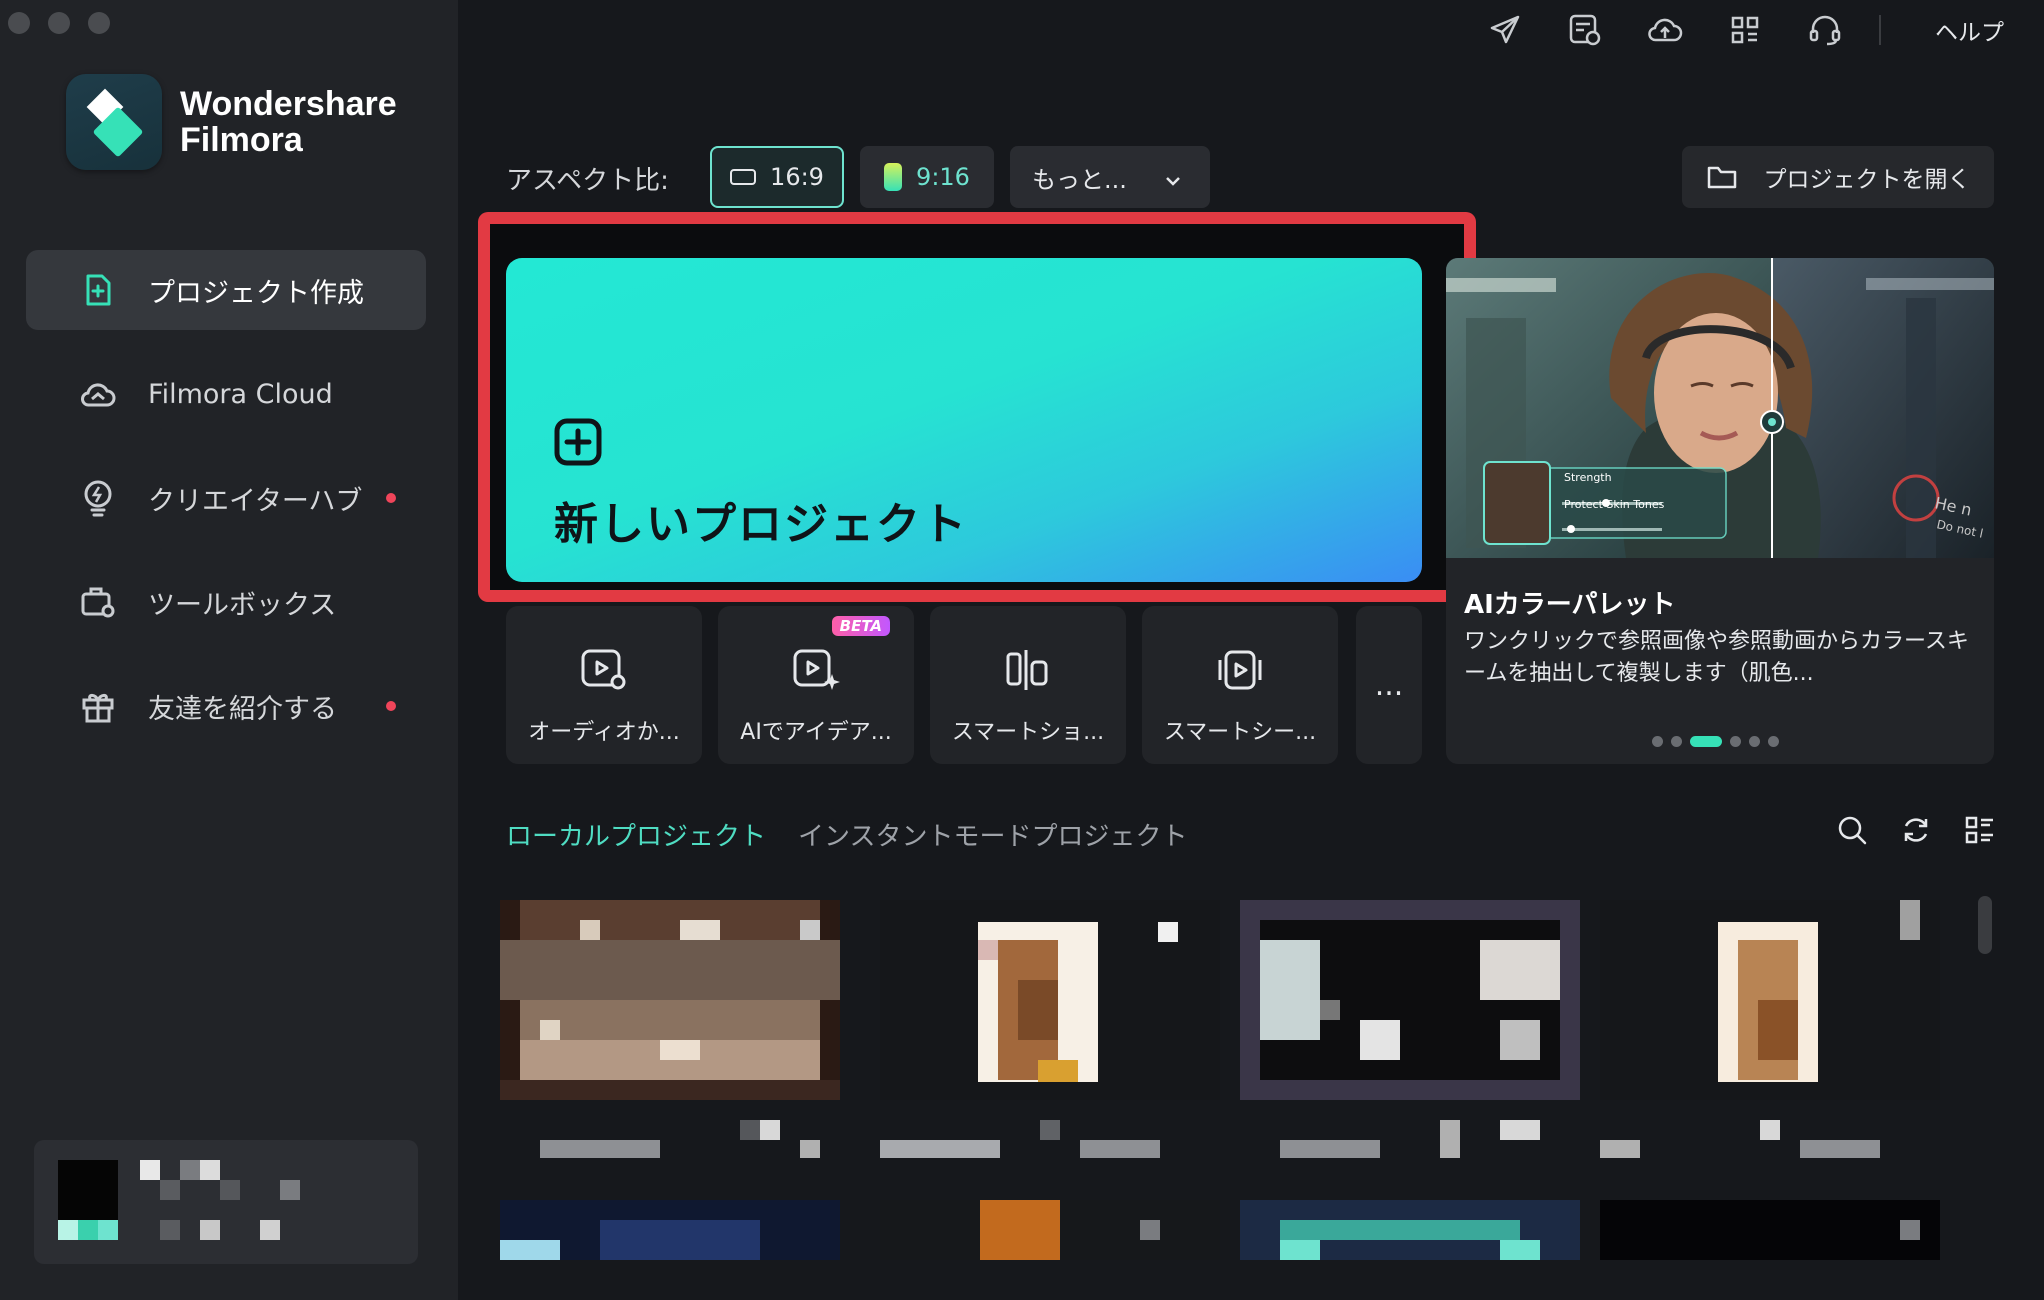 This screenshot has height=1300, width=2044. What do you see at coordinates (98, 498) in the screenshot?
I see `lightbulb-icon` at bounding box center [98, 498].